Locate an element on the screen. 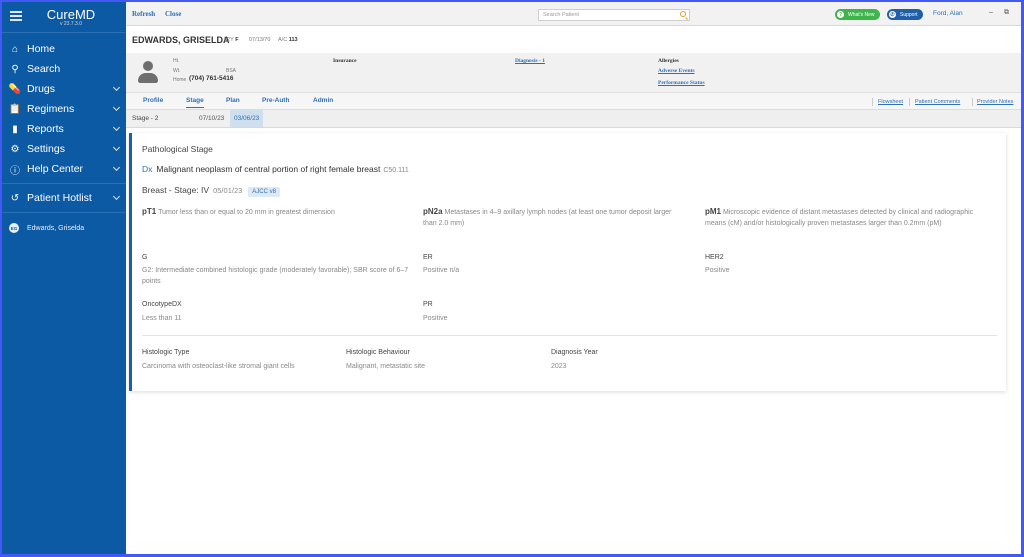  sidebar-item-home: ⌂ Home is located at coordinates (64, 49).